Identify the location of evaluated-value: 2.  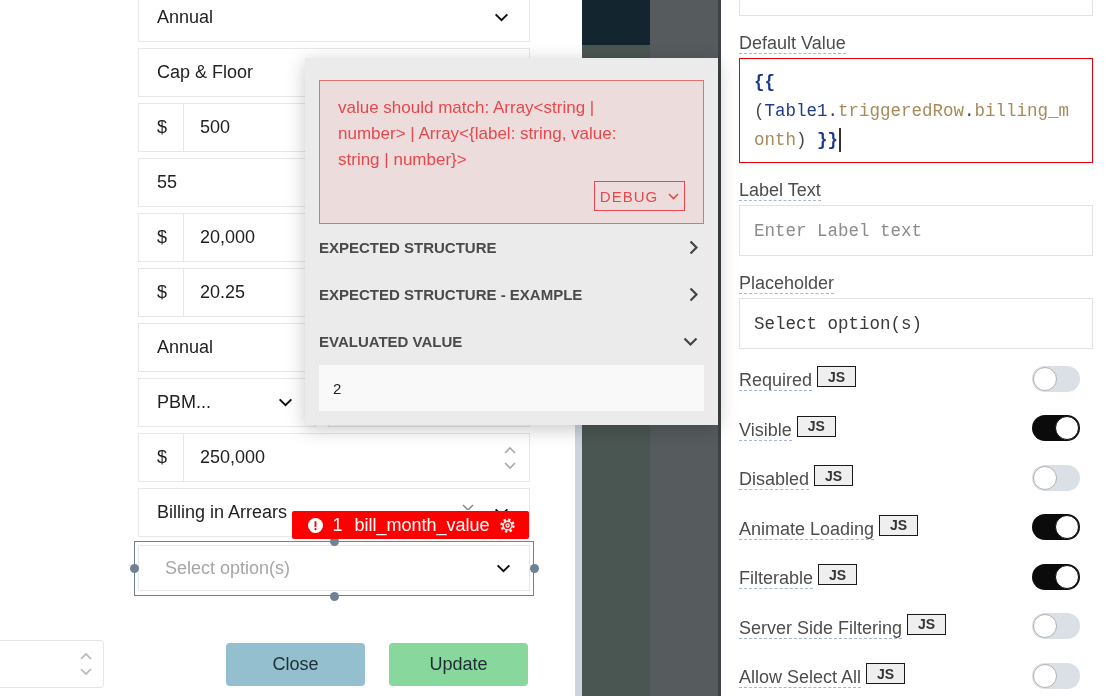
(511, 388).